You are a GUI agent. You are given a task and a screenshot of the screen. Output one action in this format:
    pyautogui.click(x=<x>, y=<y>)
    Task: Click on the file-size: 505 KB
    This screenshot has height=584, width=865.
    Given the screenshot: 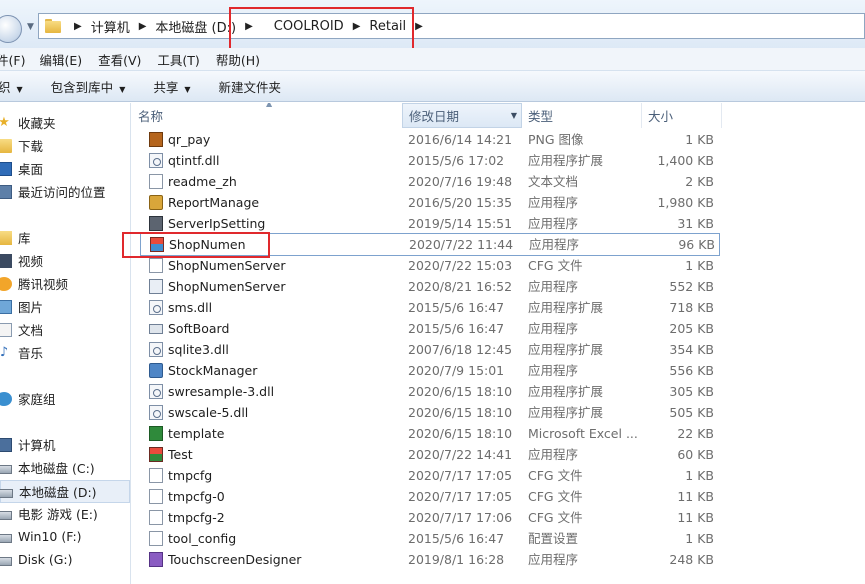 What is the action you would take?
    pyautogui.click(x=691, y=412)
    